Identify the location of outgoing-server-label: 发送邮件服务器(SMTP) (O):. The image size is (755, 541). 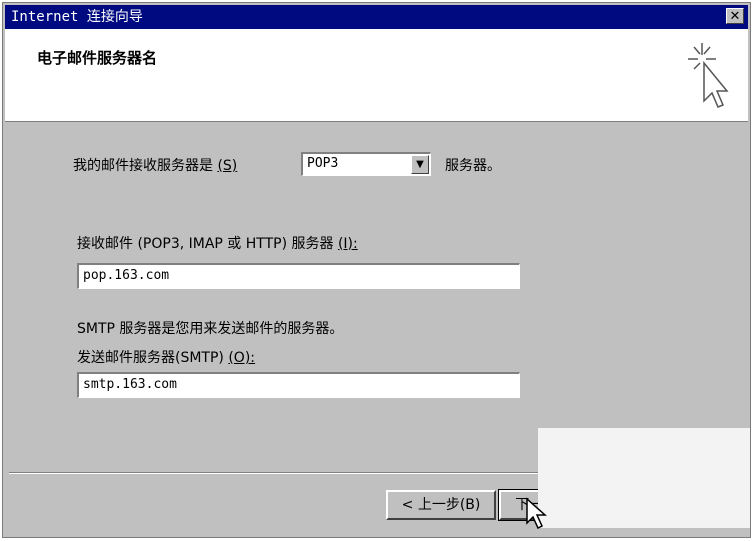
(166, 358).